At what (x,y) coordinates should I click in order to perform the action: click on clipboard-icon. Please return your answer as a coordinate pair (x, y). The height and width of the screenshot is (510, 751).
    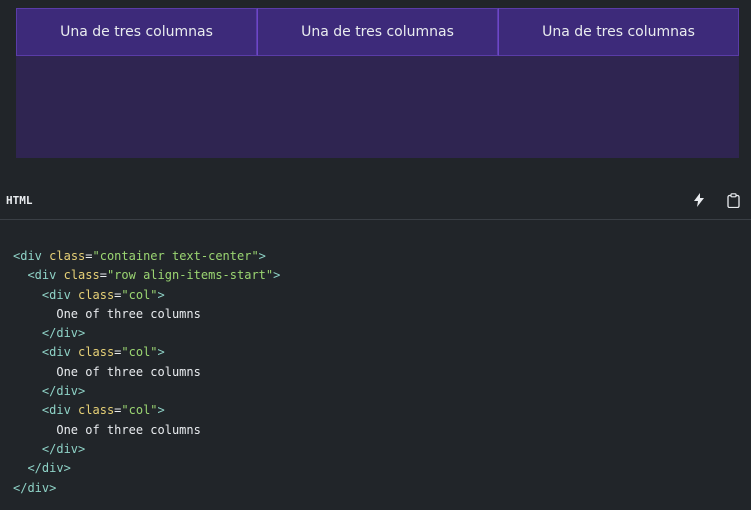
    Looking at the image, I should click on (733, 200).